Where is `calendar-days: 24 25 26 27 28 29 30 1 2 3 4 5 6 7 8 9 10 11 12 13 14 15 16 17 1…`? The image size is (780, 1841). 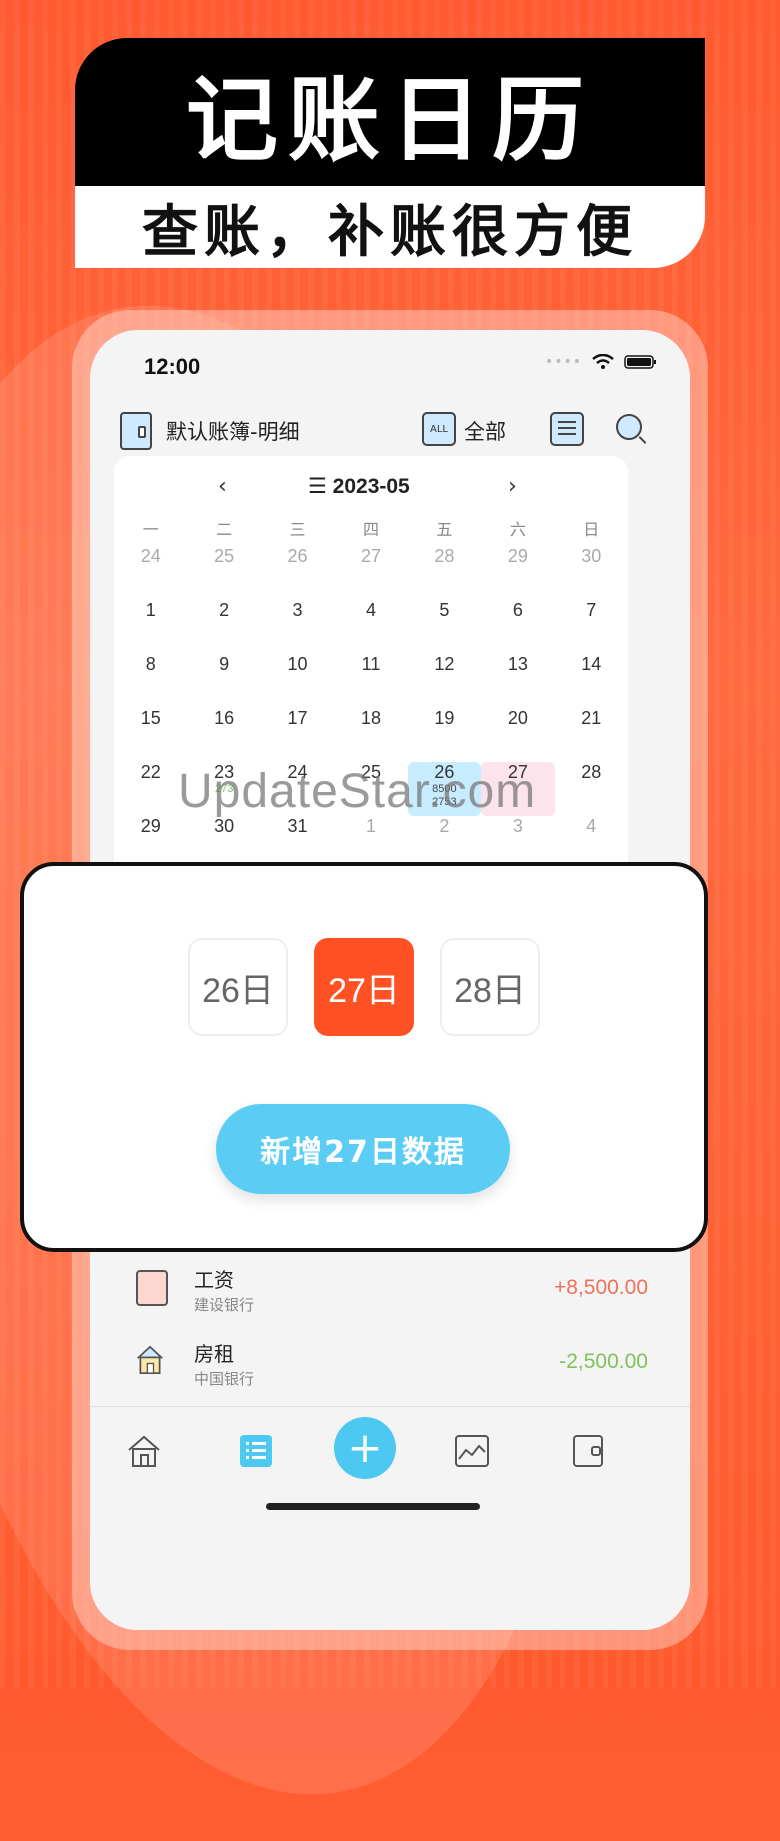
calendar-days: 24 25 26 27 28 29 30 1 2 3 4 5 6 7 8 9 10 11 12 13 14 15 16 17 1… is located at coordinates (371, 708).